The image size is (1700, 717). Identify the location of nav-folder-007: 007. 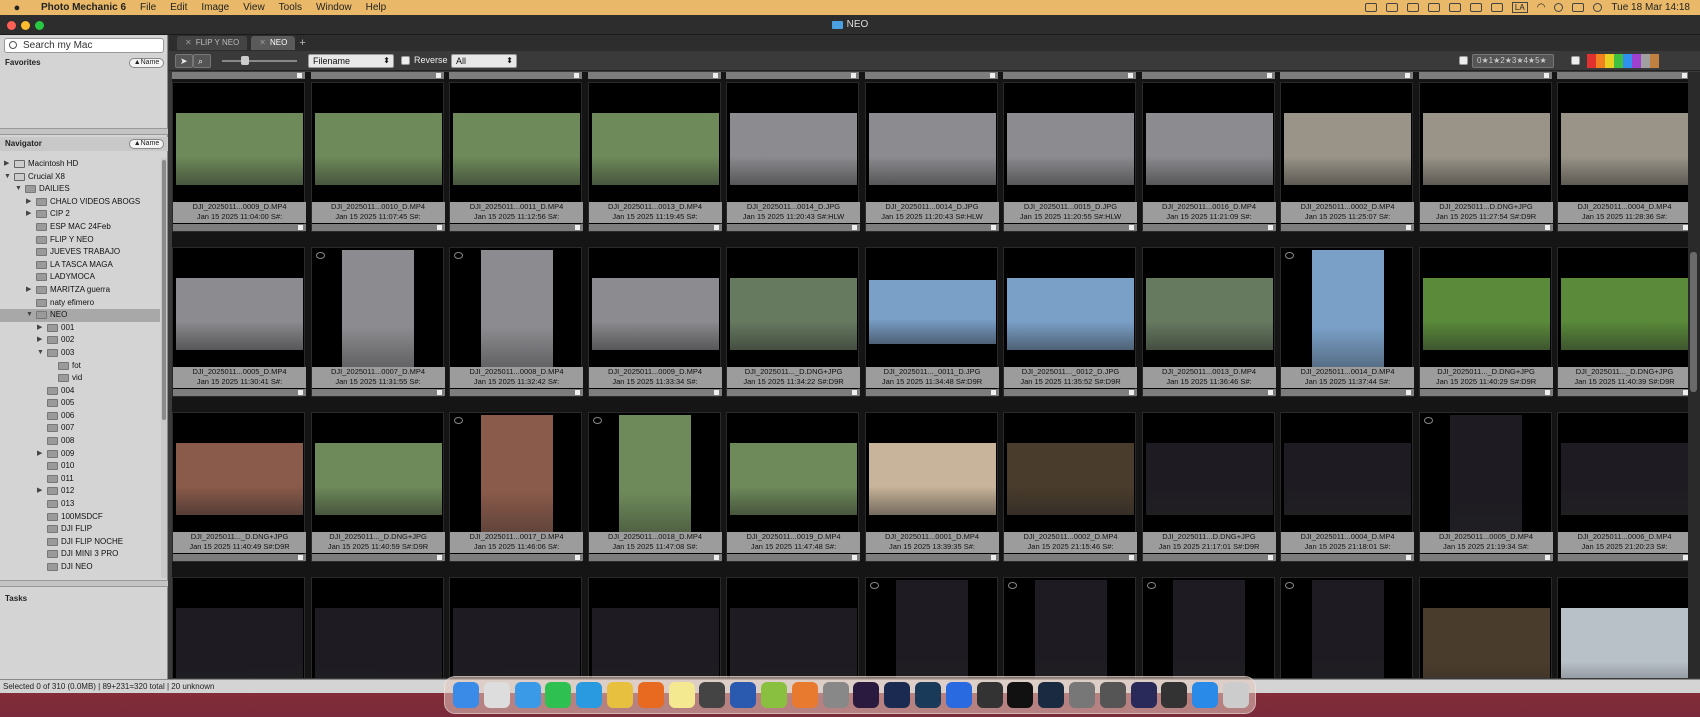
(80, 428).